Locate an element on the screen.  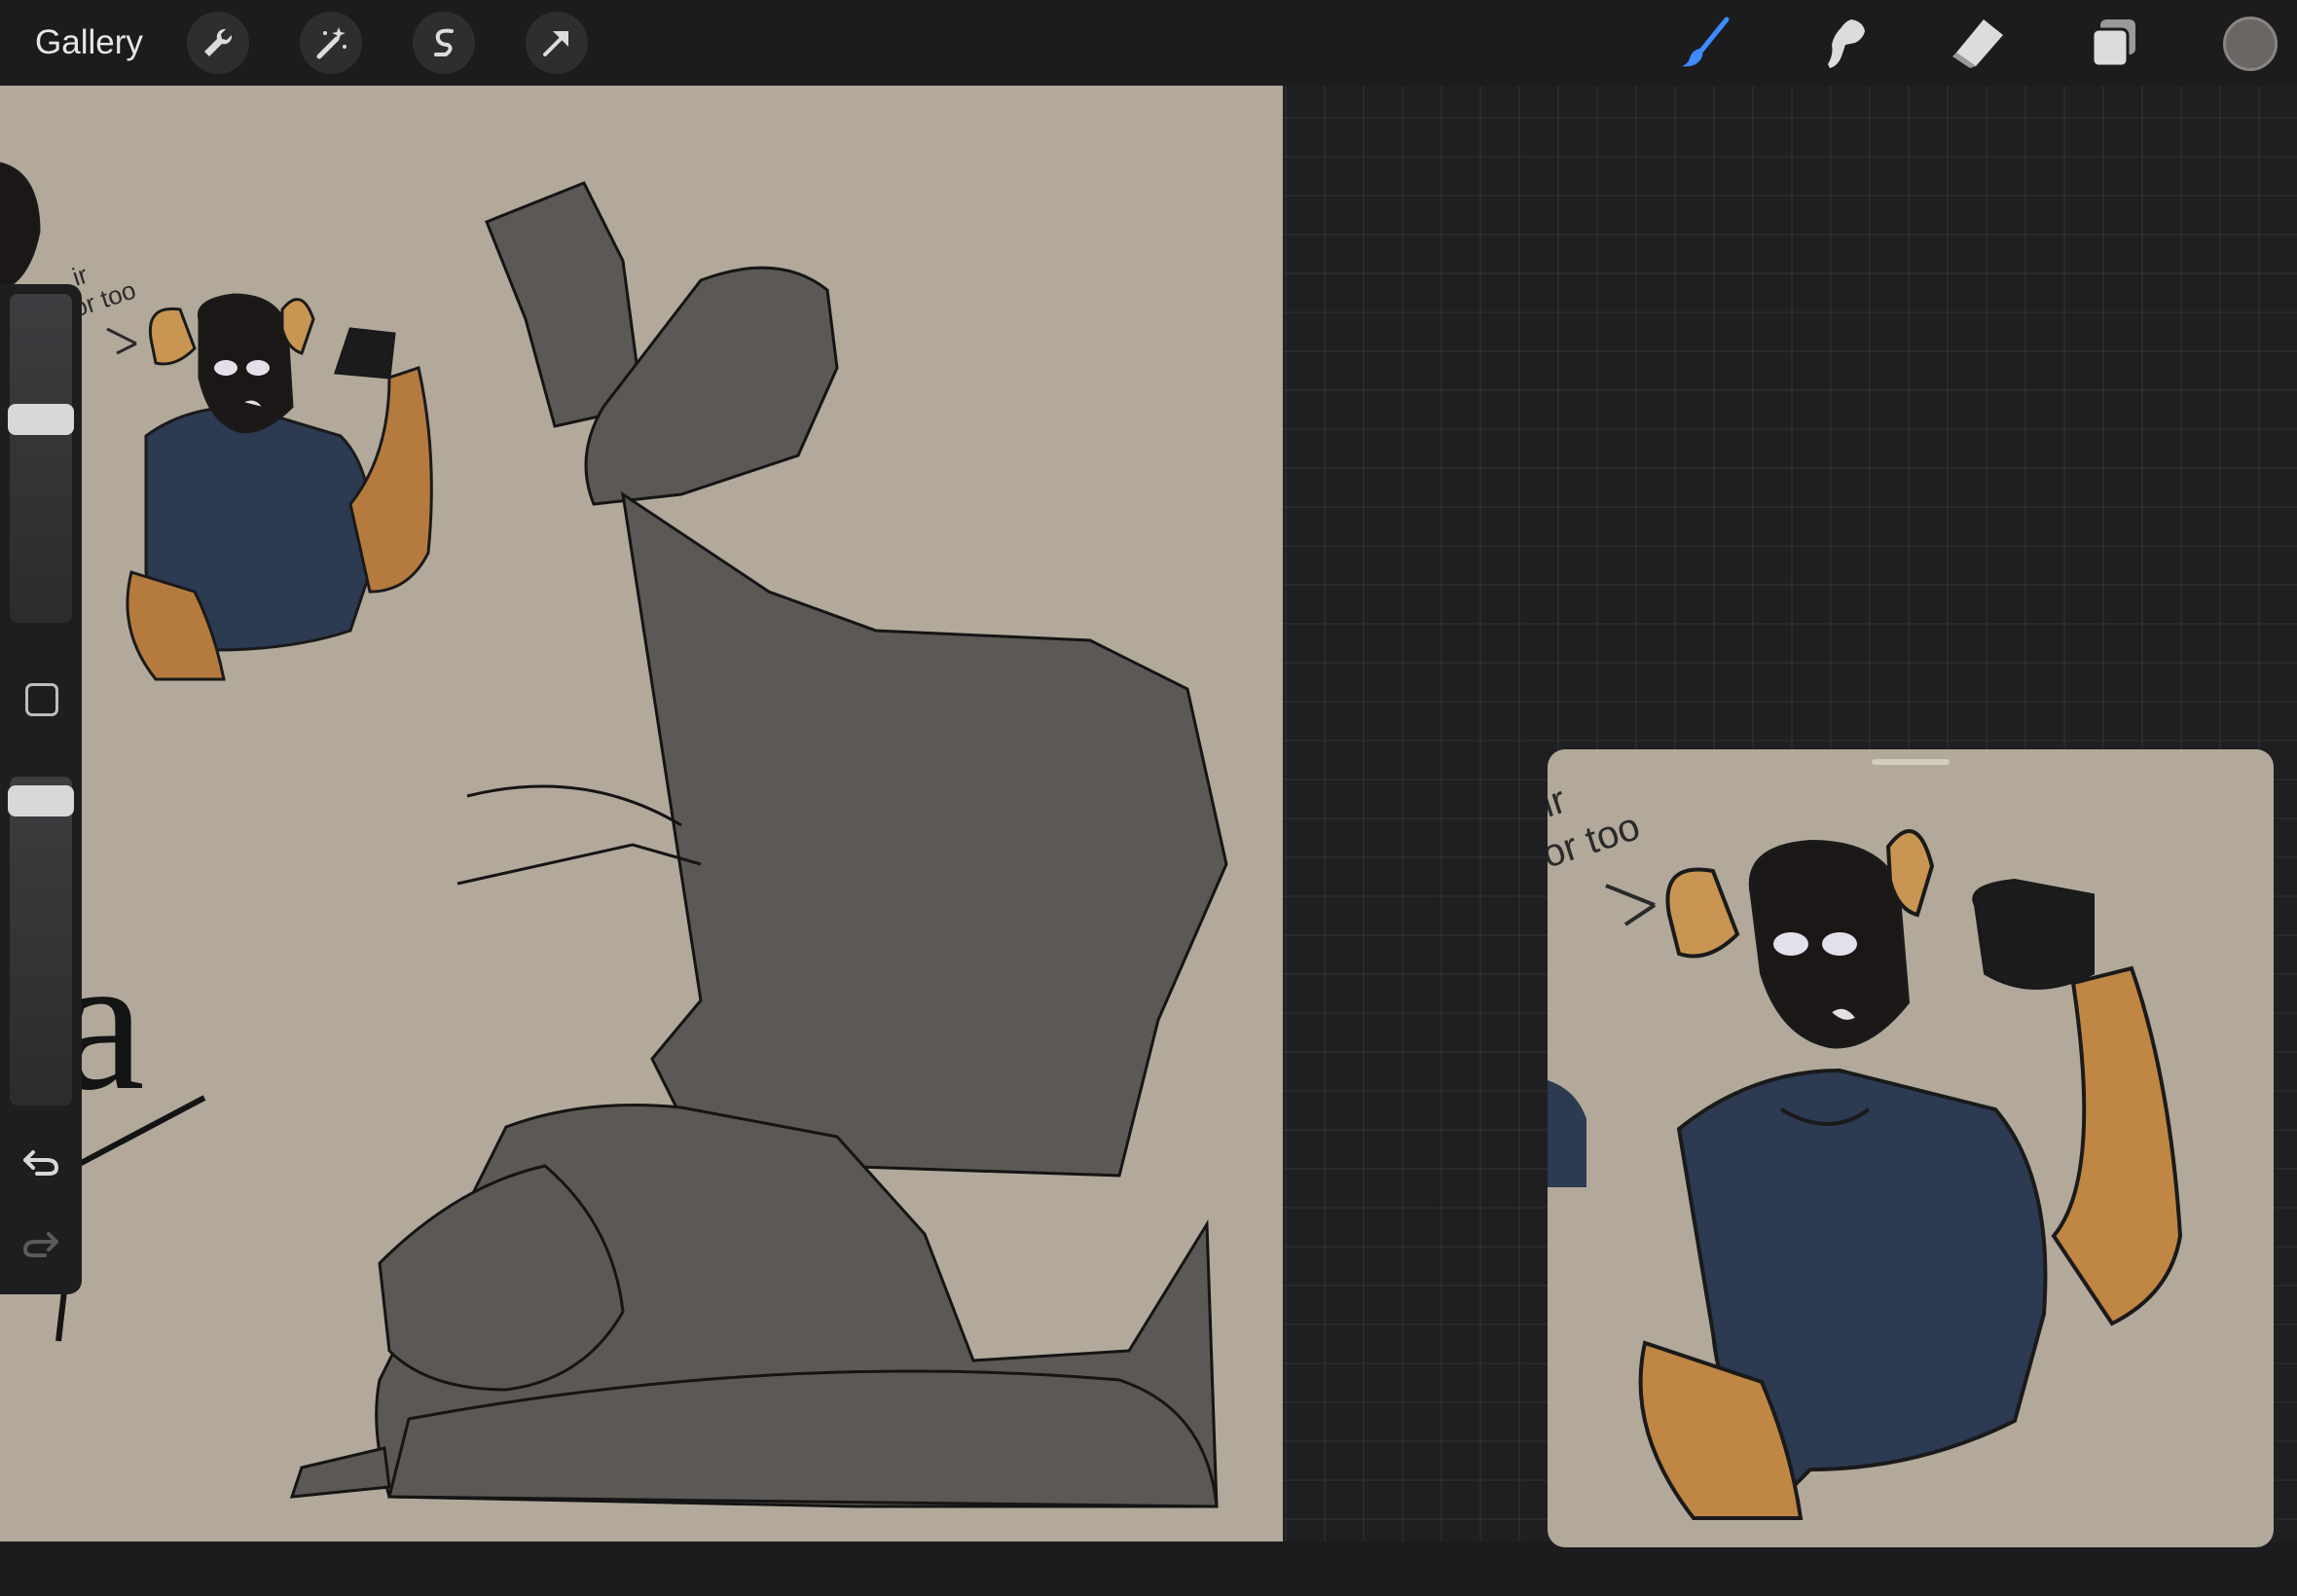
smudge-tool-button is located at coordinates (1841, 43).